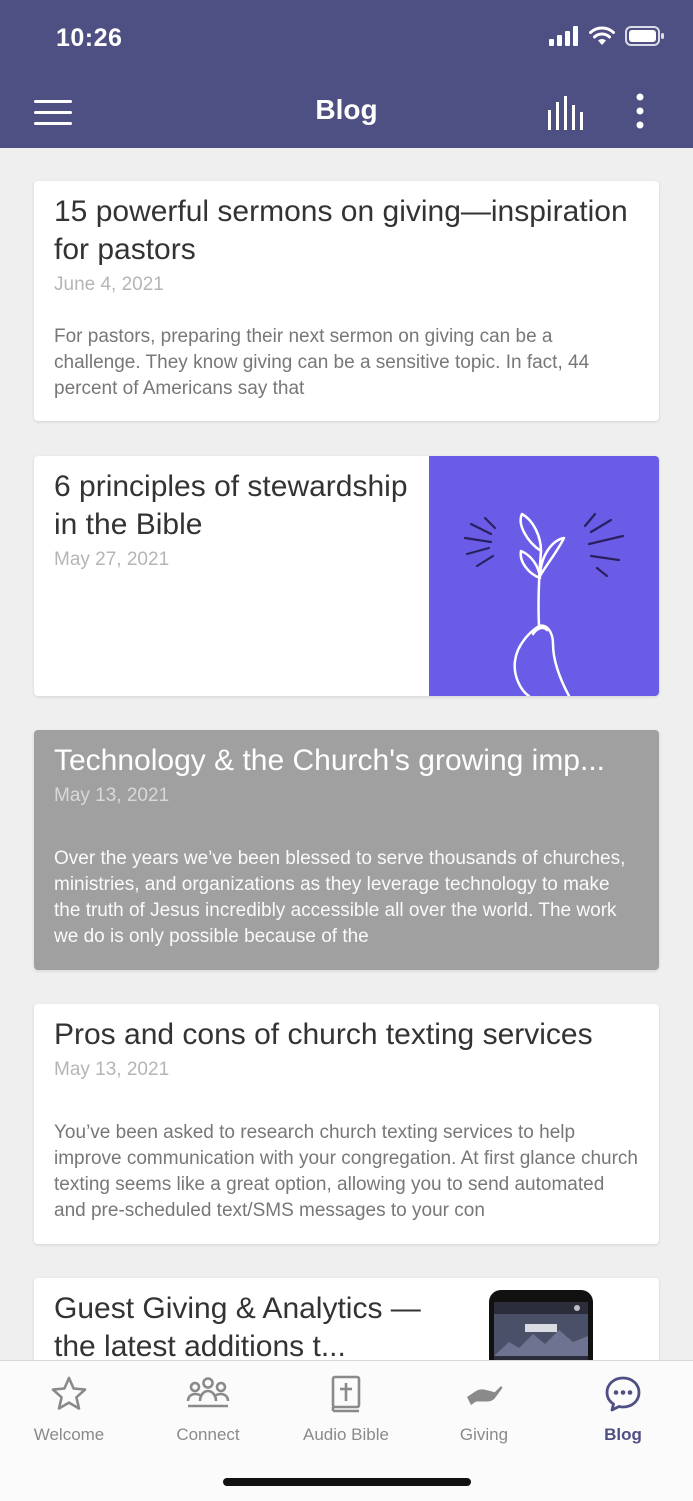 This screenshot has height=1501, width=693. I want to click on bible-cross-icon, so click(346, 1394).